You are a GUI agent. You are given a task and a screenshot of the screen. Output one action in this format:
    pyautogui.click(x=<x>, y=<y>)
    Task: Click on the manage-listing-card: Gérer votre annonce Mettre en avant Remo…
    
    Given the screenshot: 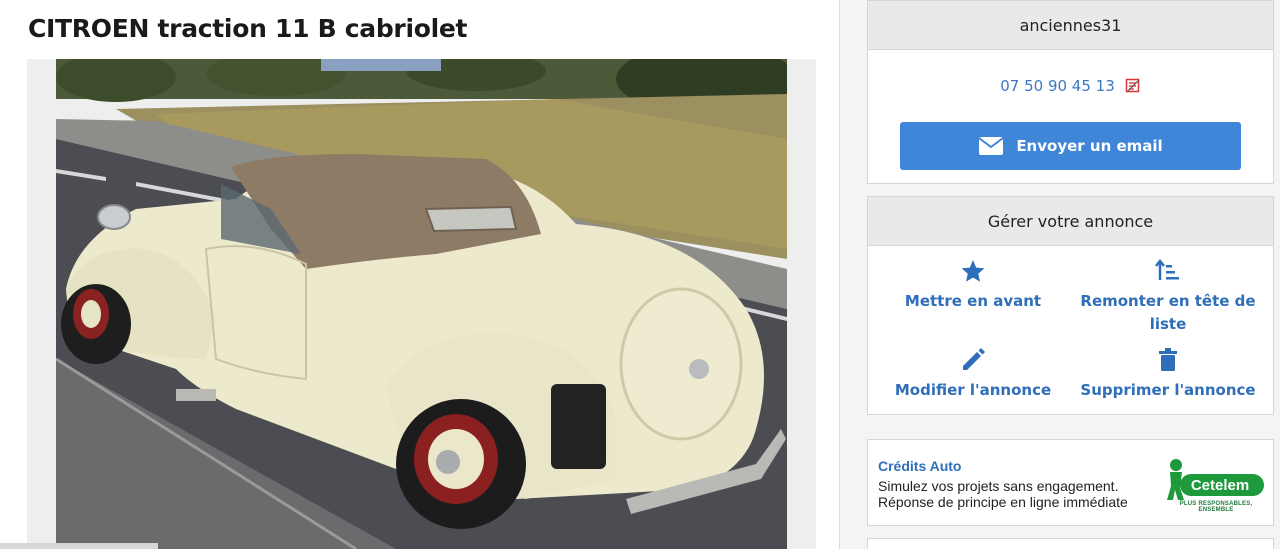 What is the action you would take?
    pyautogui.click(x=1070, y=305)
    